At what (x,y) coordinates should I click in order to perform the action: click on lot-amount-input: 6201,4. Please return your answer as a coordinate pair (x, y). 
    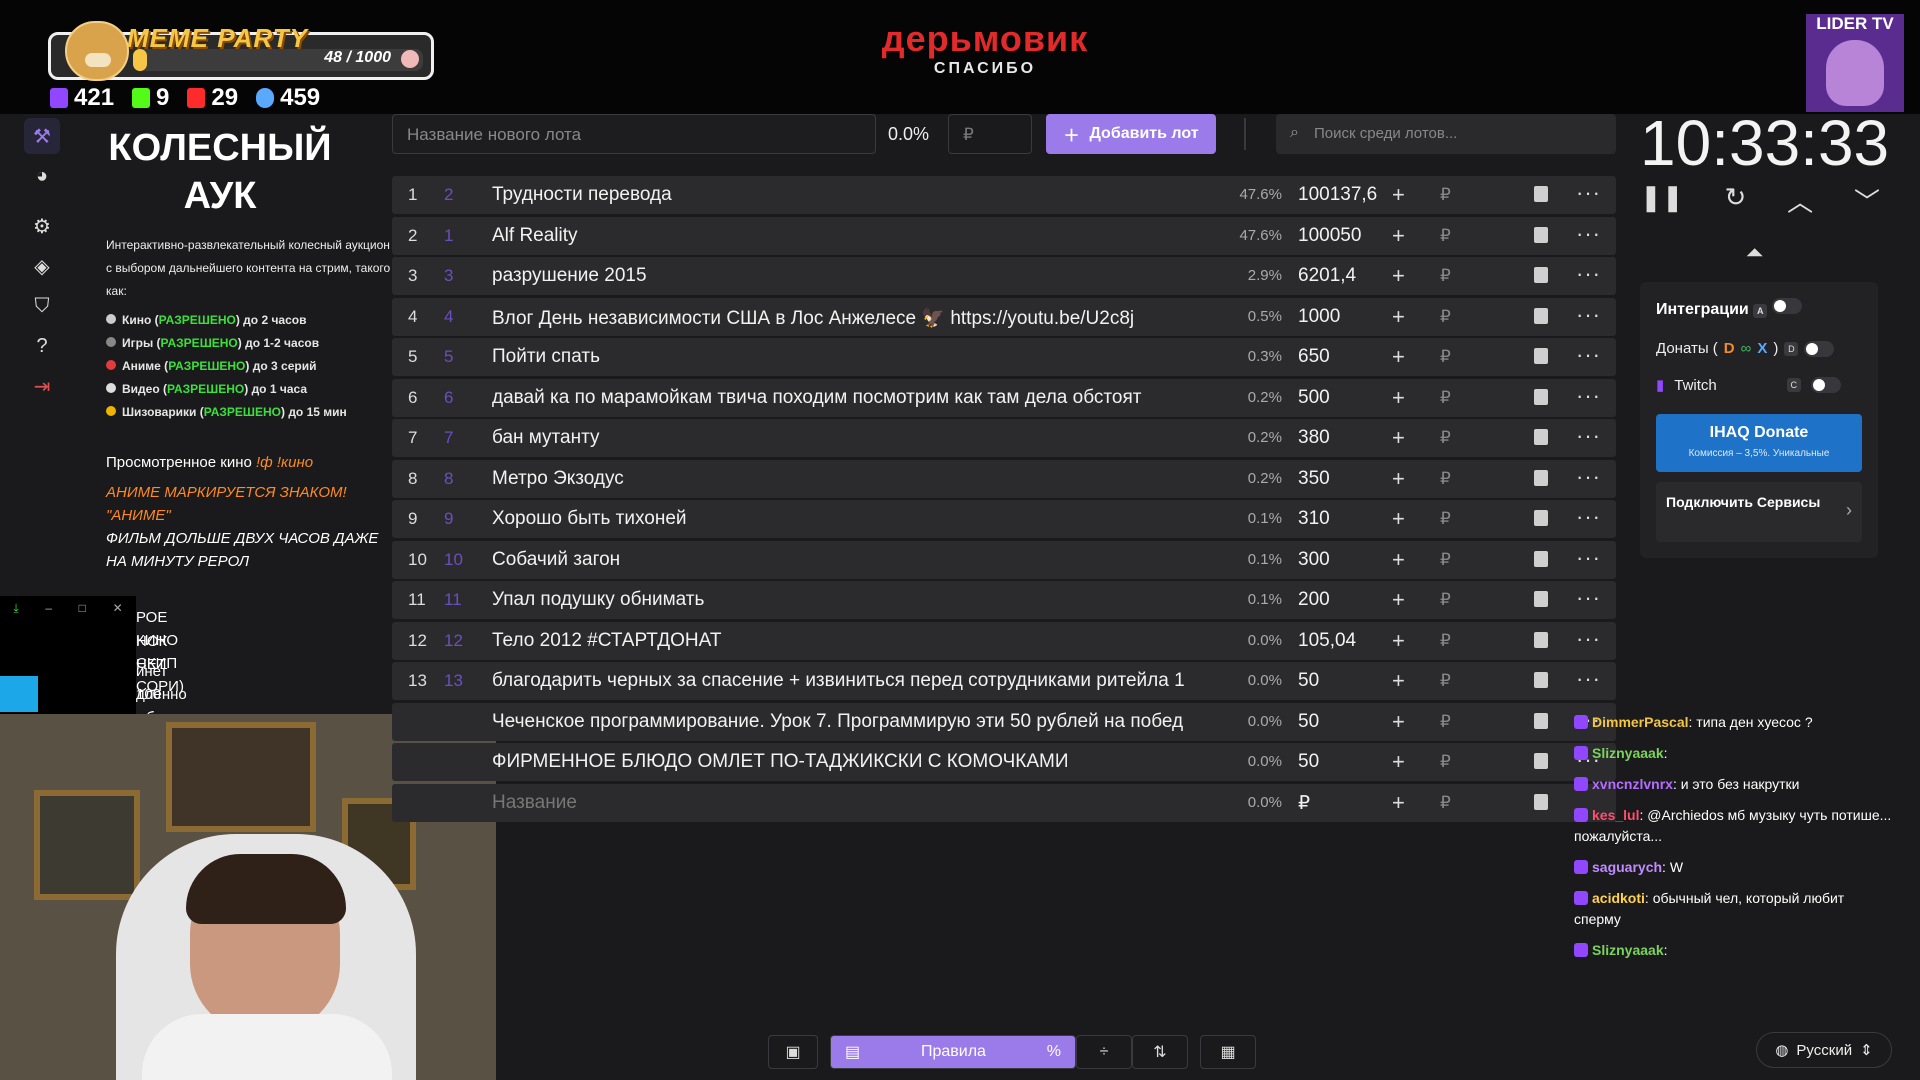
    Looking at the image, I should click on (1338, 276).